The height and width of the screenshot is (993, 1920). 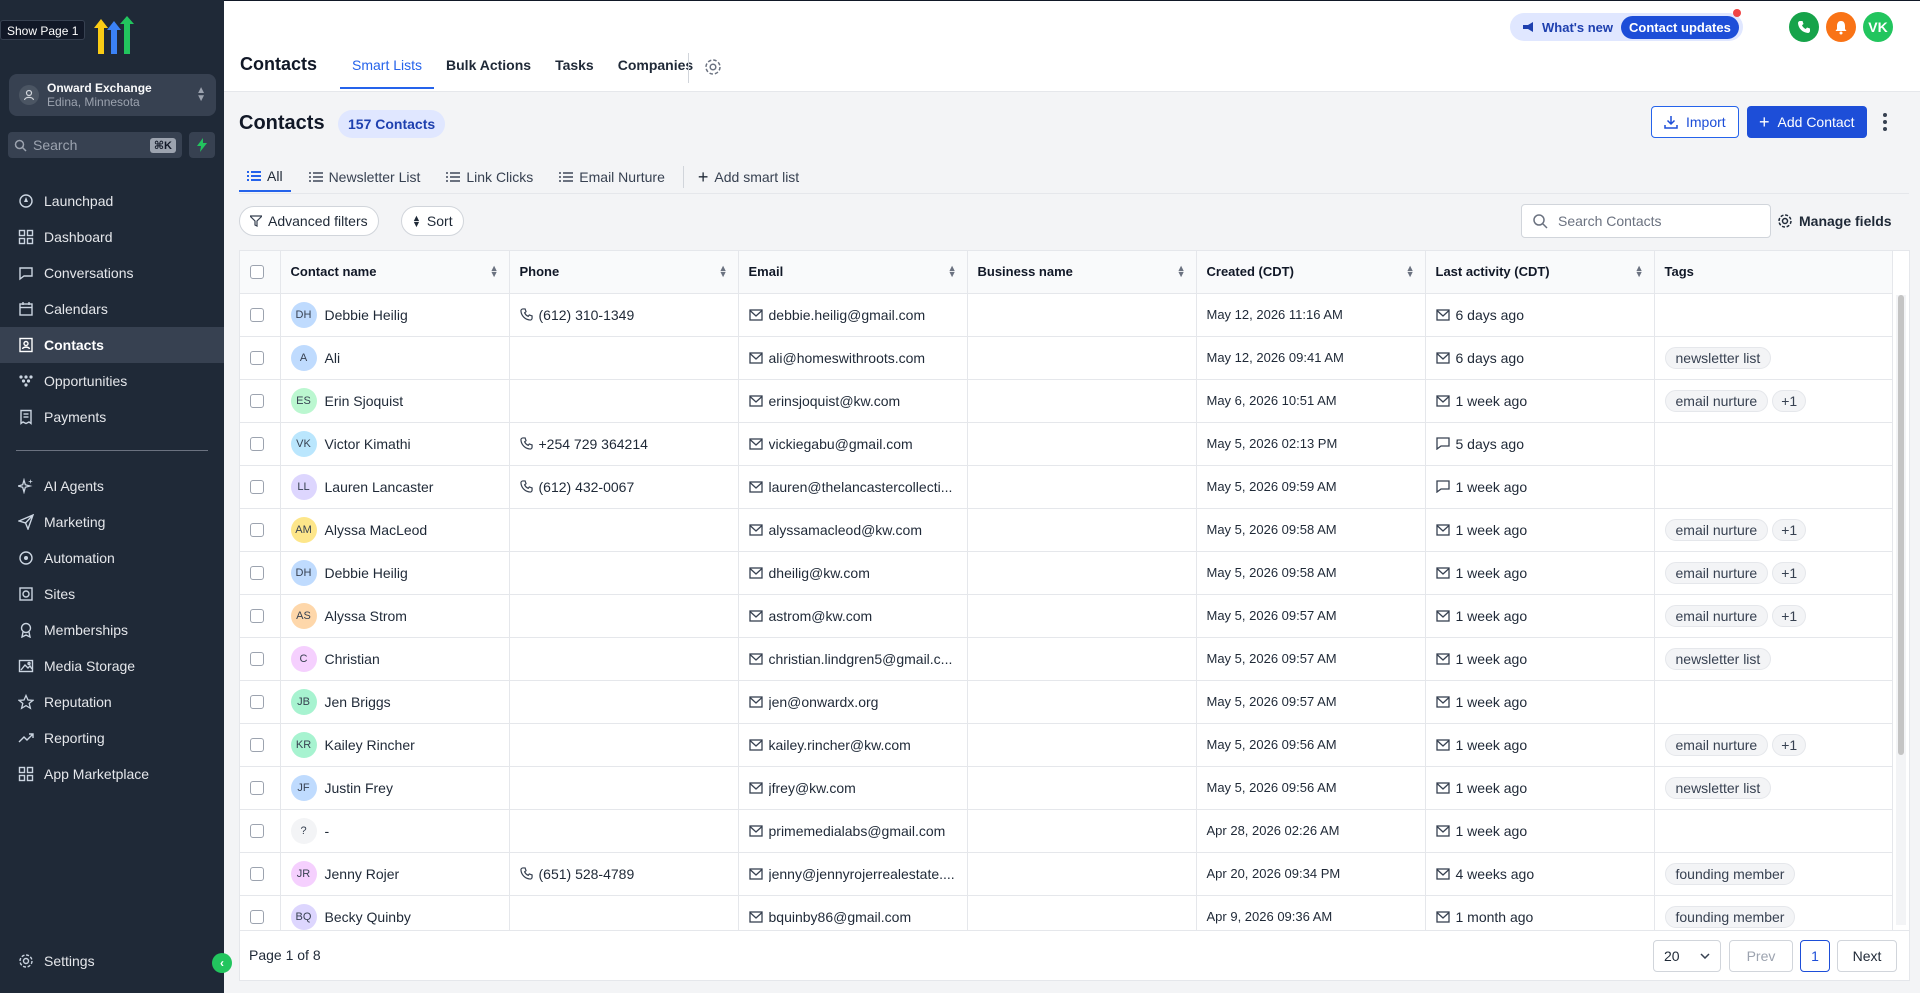 What do you see at coordinates (432, 221) in the screenshot?
I see `sort-button: ▲ ▼ Sort` at bounding box center [432, 221].